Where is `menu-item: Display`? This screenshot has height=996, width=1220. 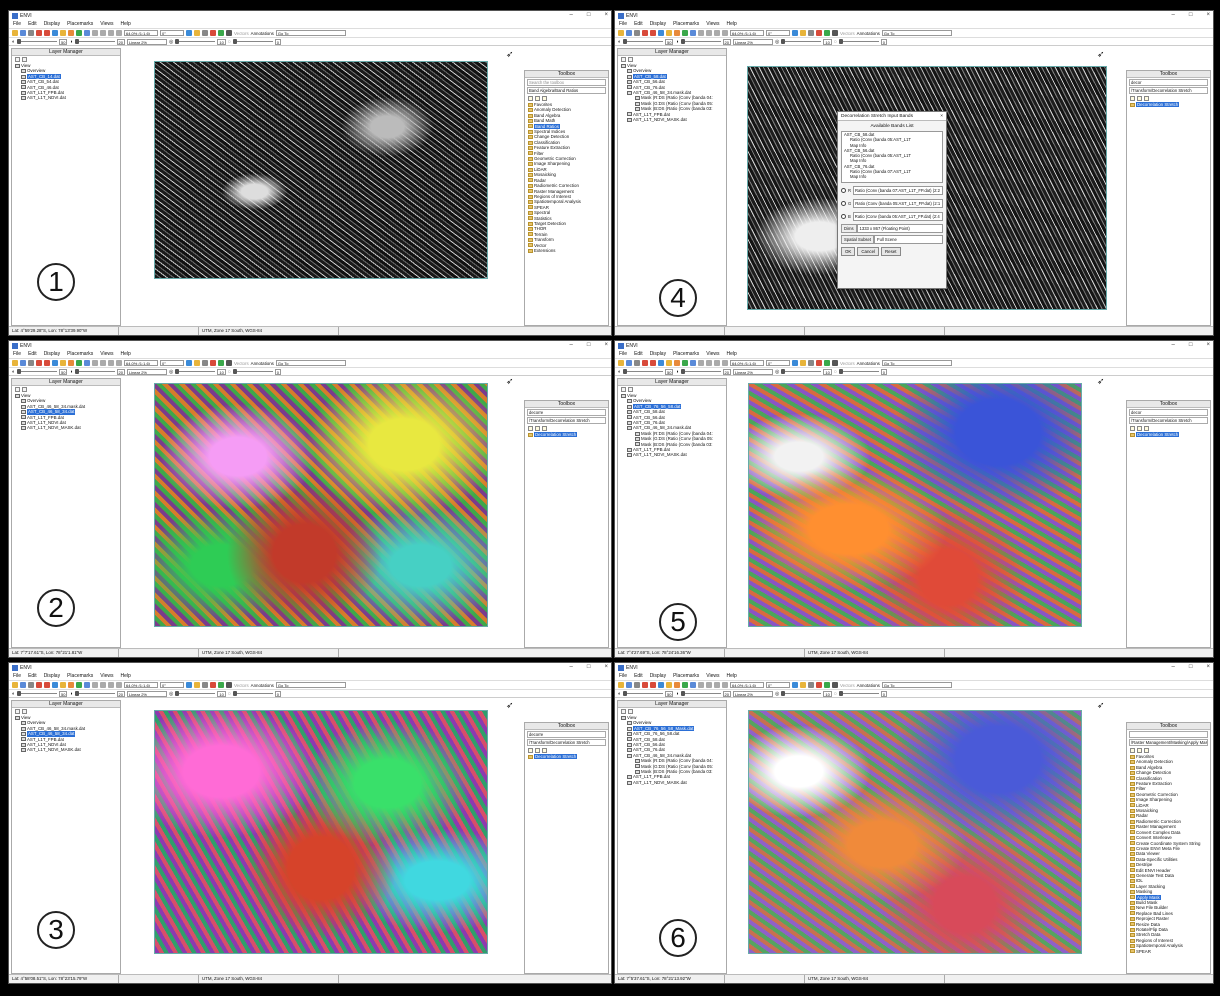
menu-item: Display is located at coordinates (658, 676).